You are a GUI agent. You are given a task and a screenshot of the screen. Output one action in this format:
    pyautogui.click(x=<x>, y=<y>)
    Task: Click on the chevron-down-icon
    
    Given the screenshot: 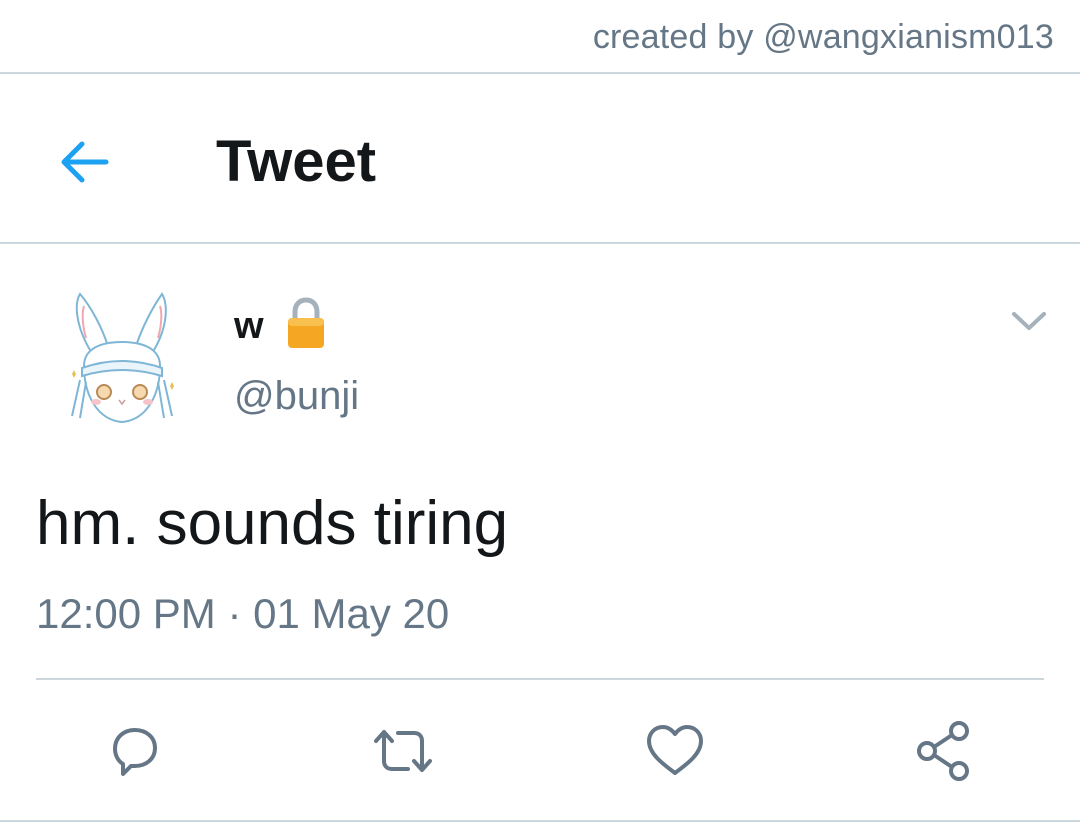 What is the action you would take?
    pyautogui.click(x=1029, y=322)
    